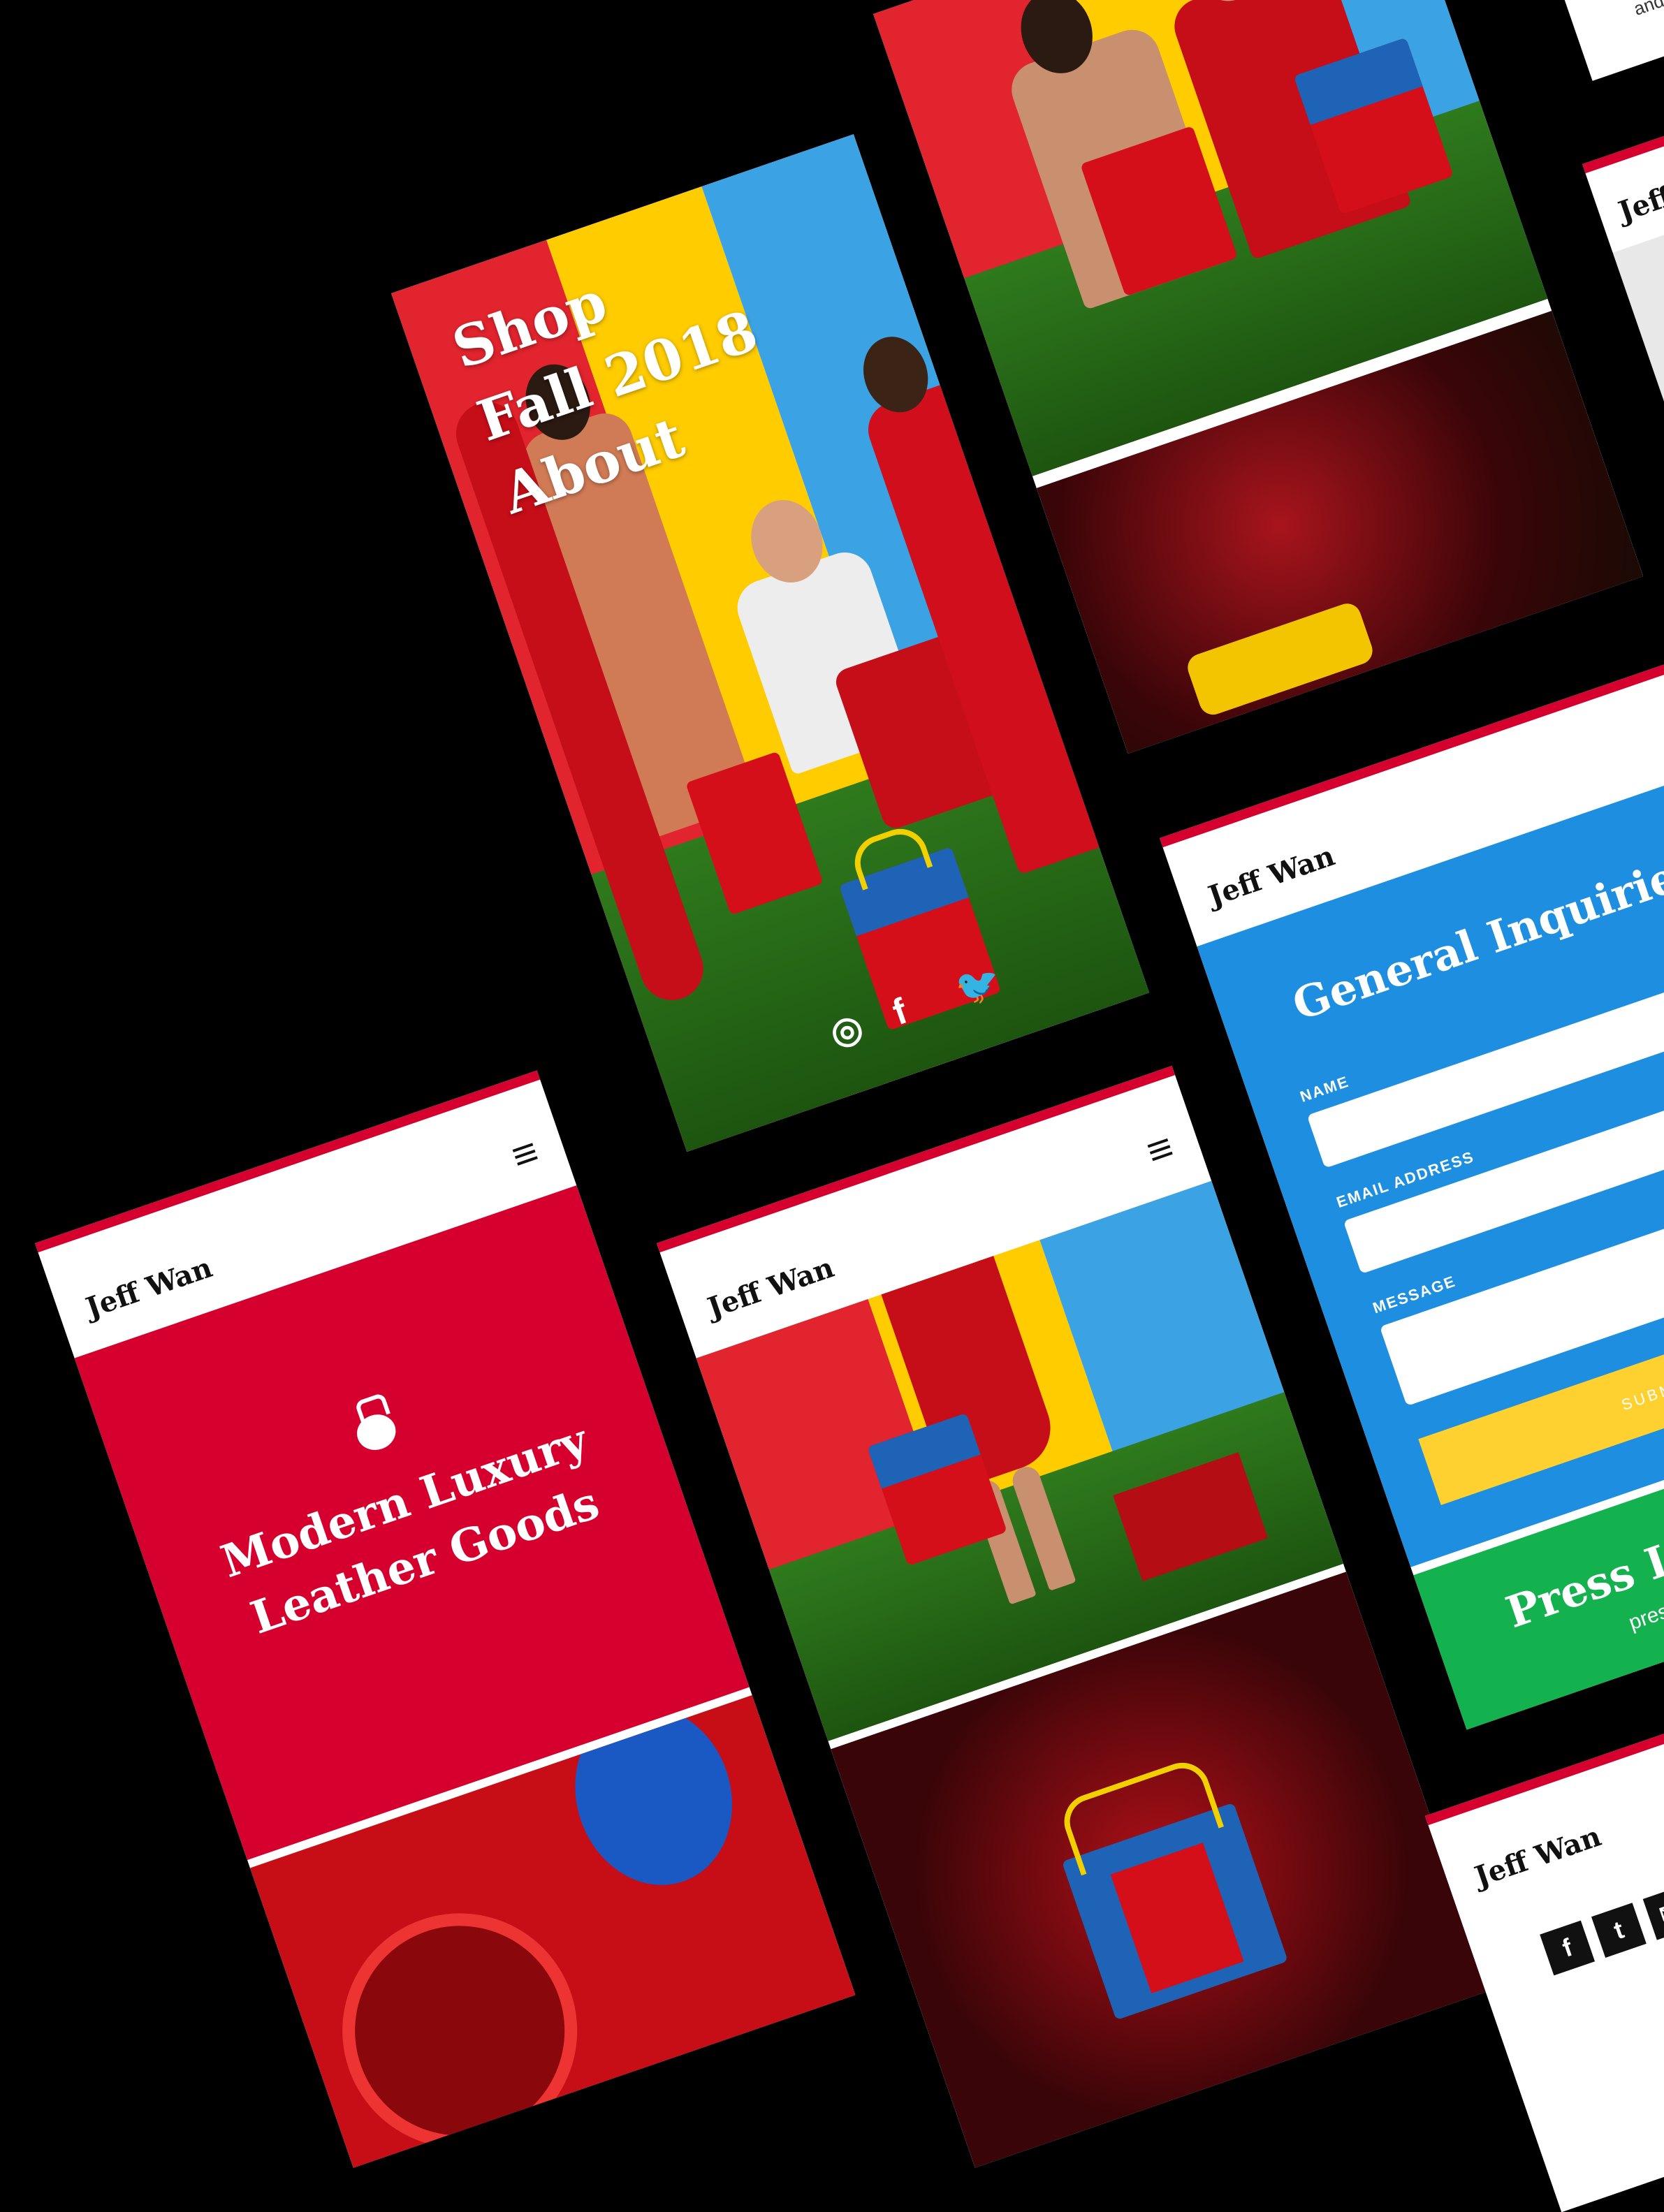  What do you see at coordinates (374, 1424) in the screenshot?
I see `pineapple-logo-icon` at bounding box center [374, 1424].